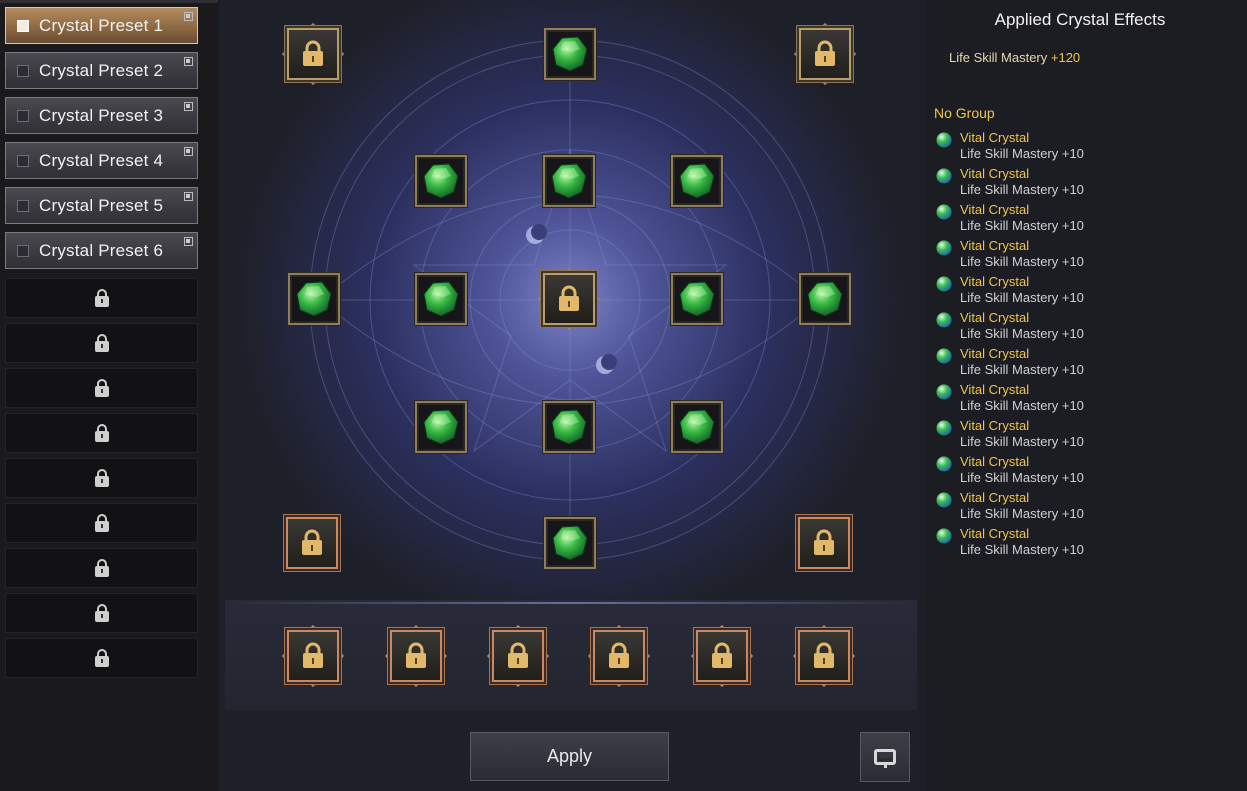 Image resolution: width=1247 pixels, height=791 pixels. I want to click on preset-label: Crystal Preset 5, so click(101, 205).